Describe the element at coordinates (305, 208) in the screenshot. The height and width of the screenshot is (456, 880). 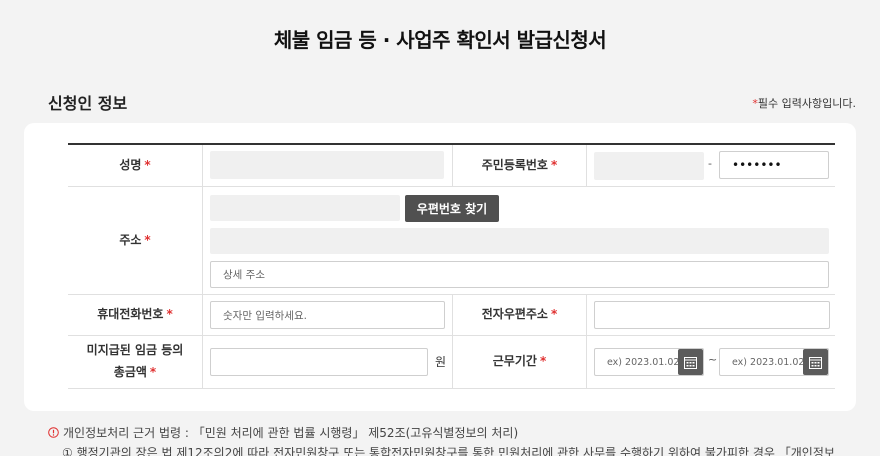
I see `postcode-field` at that location.